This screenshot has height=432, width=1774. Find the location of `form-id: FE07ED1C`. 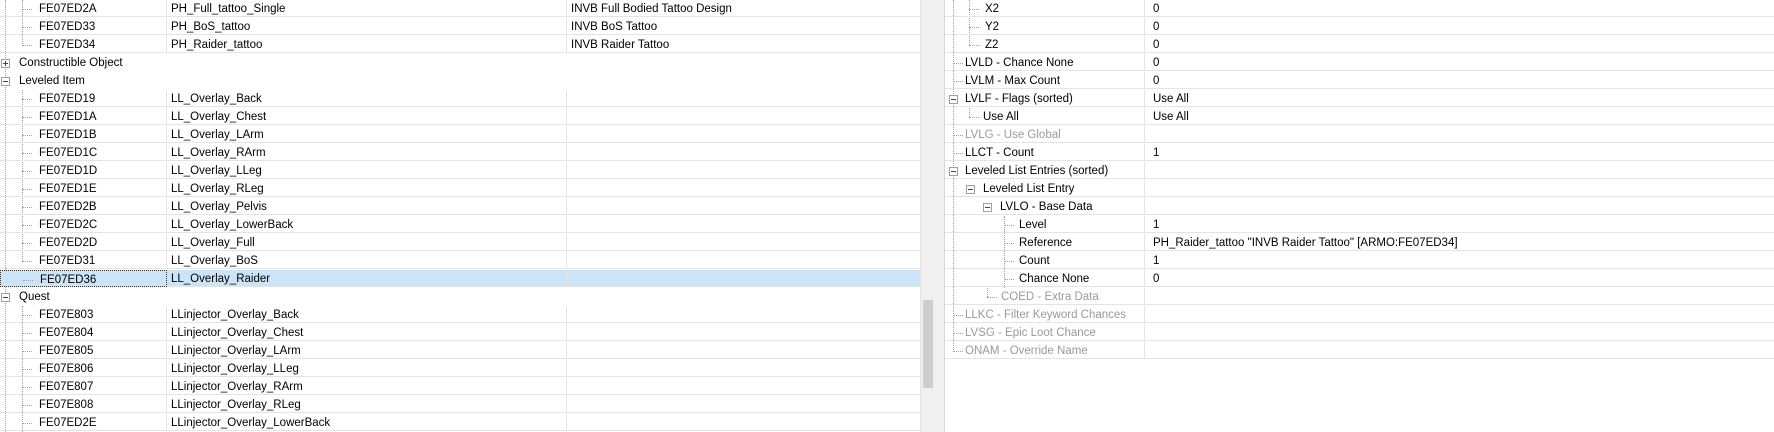

form-id: FE07ED1C is located at coordinates (68, 153).